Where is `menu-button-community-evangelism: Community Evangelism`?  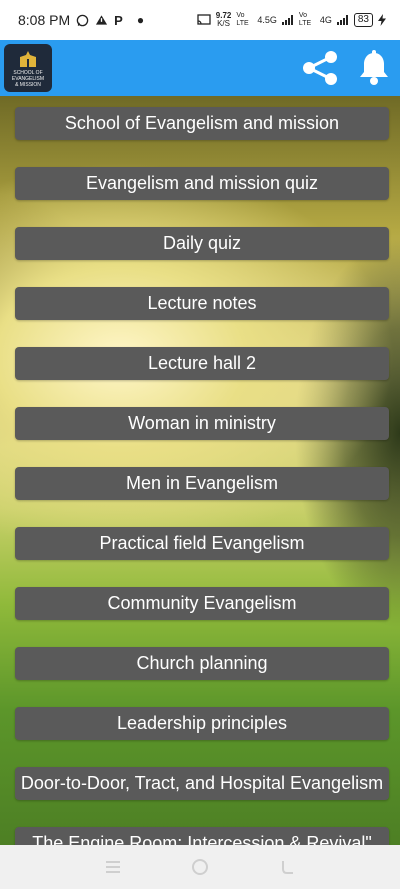
menu-button-community-evangelism: Community Evangelism is located at coordinates (202, 603).